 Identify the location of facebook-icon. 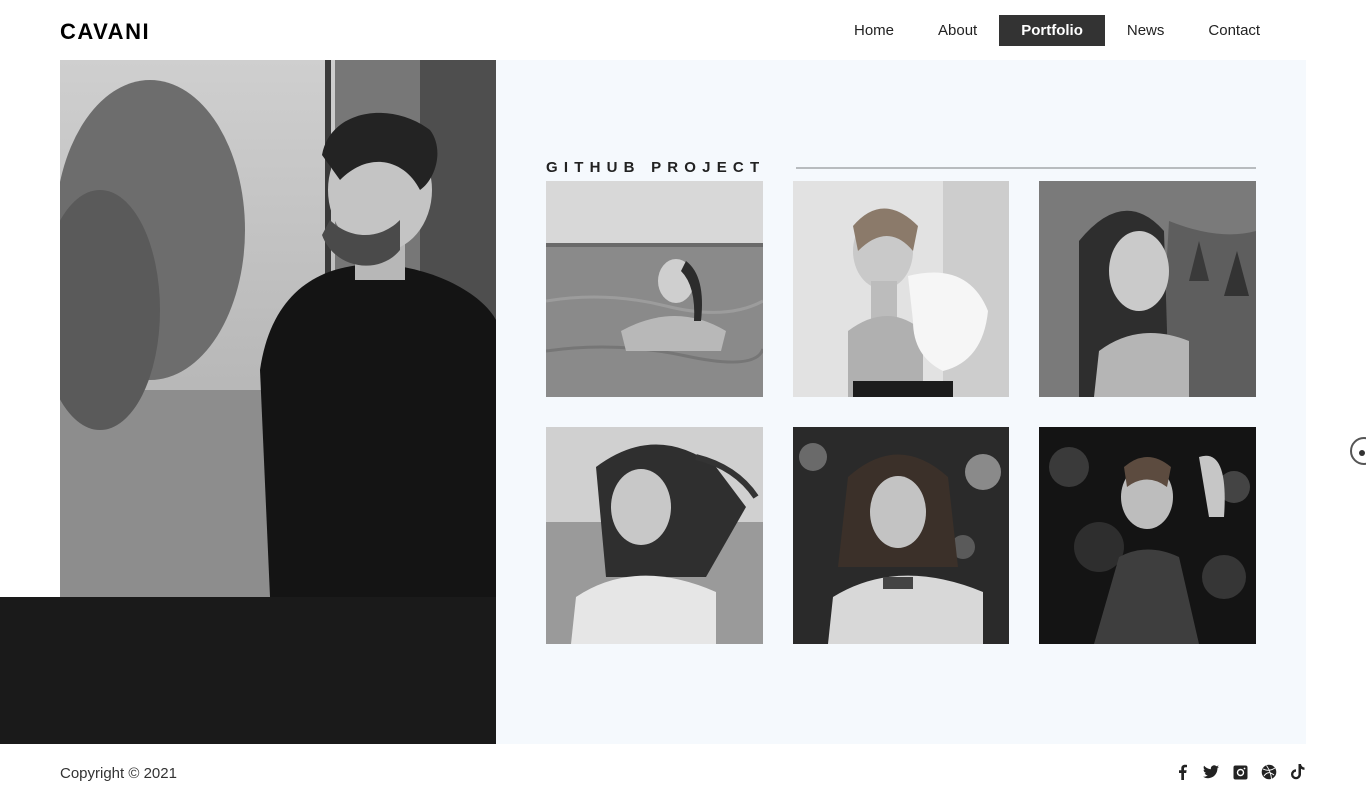
(1182, 772).